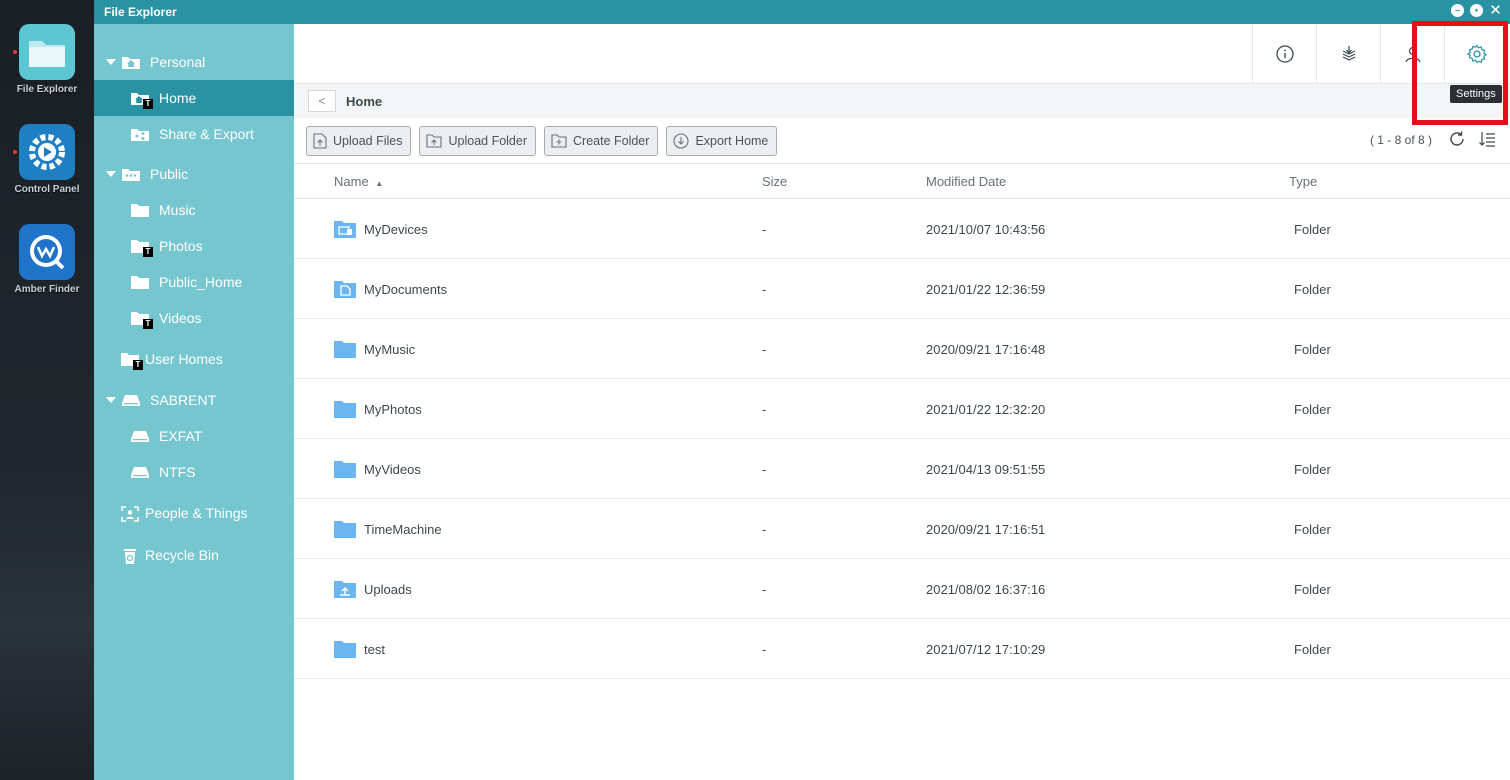 The width and height of the screenshot is (1510, 780). What do you see at coordinates (902, 589) in the screenshot?
I see `table-row: Uploads - 2021/08/02 16:37:16 Folder` at bounding box center [902, 589].